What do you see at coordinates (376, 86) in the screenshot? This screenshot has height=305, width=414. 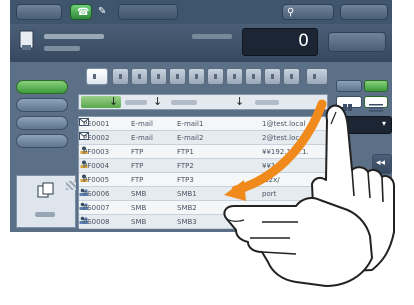 I see `view-active-button` at bounding box center [376, 86].